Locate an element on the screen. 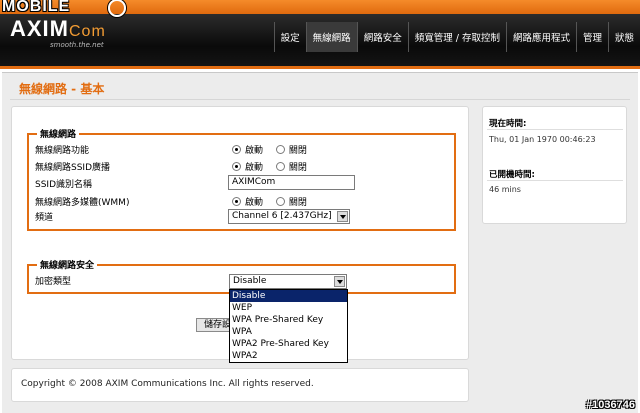  ssid-broadcast-disable: 關閉 is located at coordinates (291, 166).